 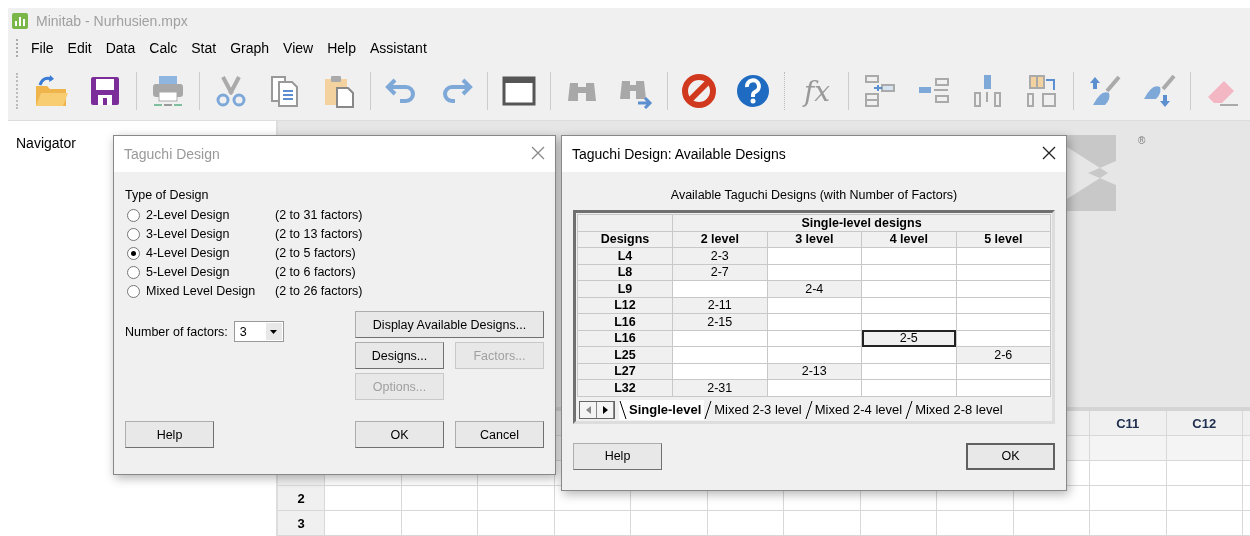 What do you see at coordinates (201, 291) in the screenshot?
I see `radio-label: Mixed Level Design` at bounding box center [201, 291].